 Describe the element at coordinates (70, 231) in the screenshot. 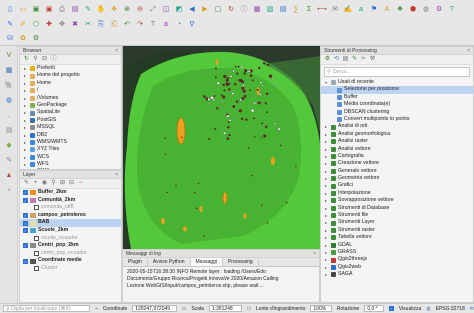

I see `layer-item: ✓ Scuole_2km` at that location.